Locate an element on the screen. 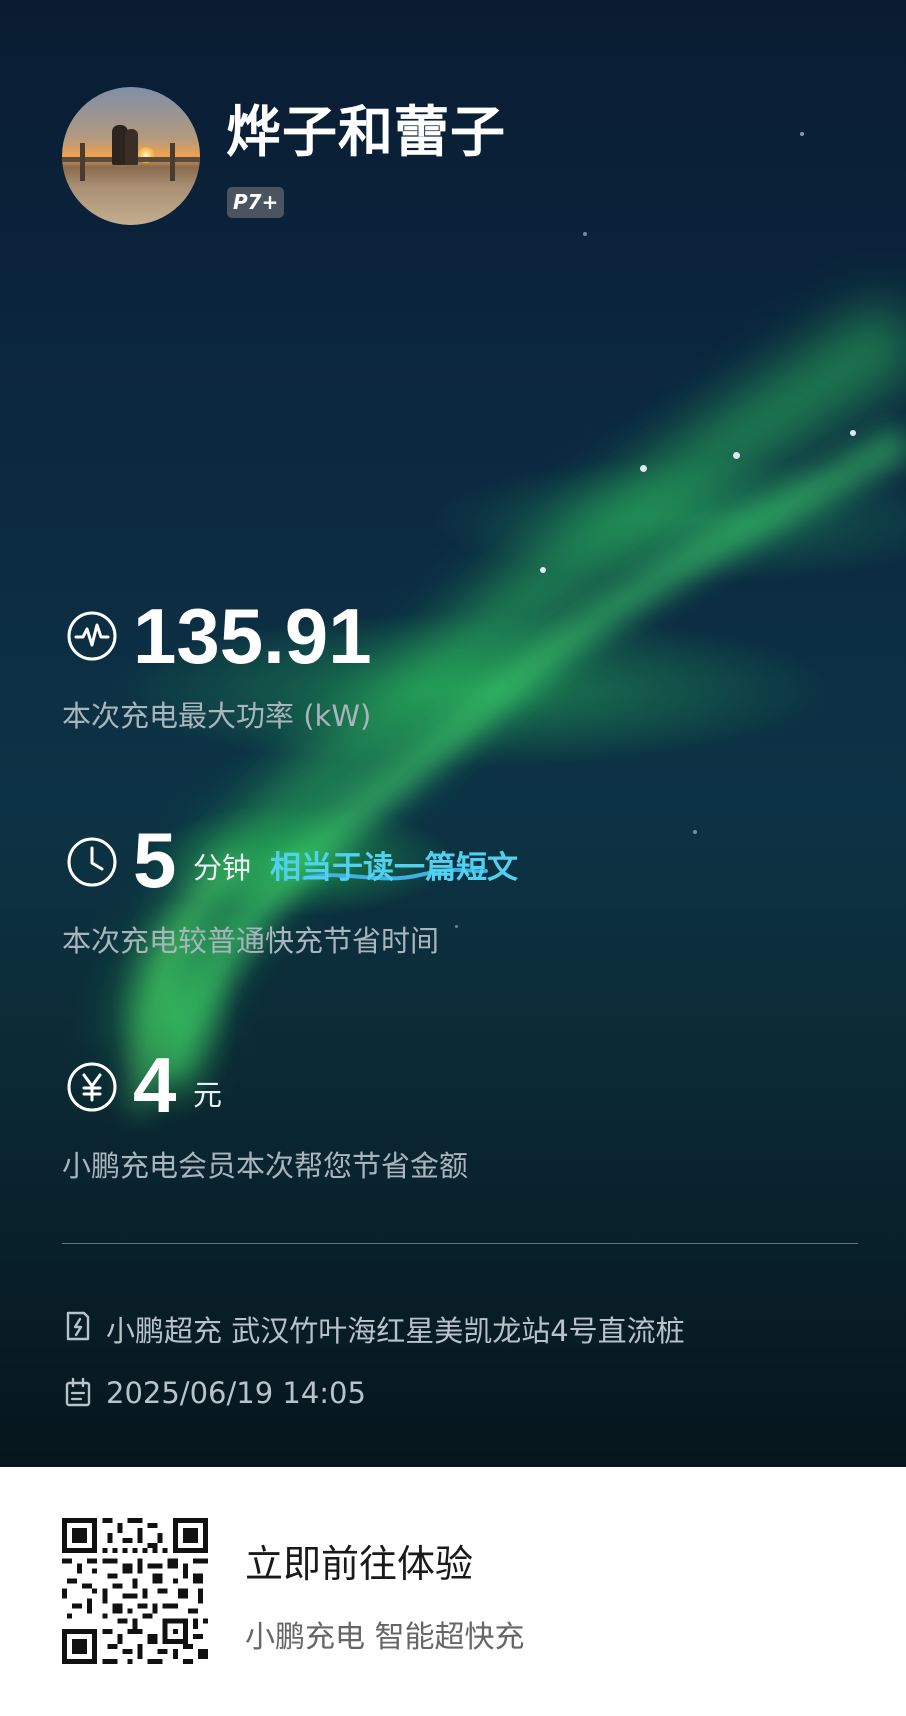 The width and height of the screenshot is (906, 1716). avatar is located at coordinates (131, 156).